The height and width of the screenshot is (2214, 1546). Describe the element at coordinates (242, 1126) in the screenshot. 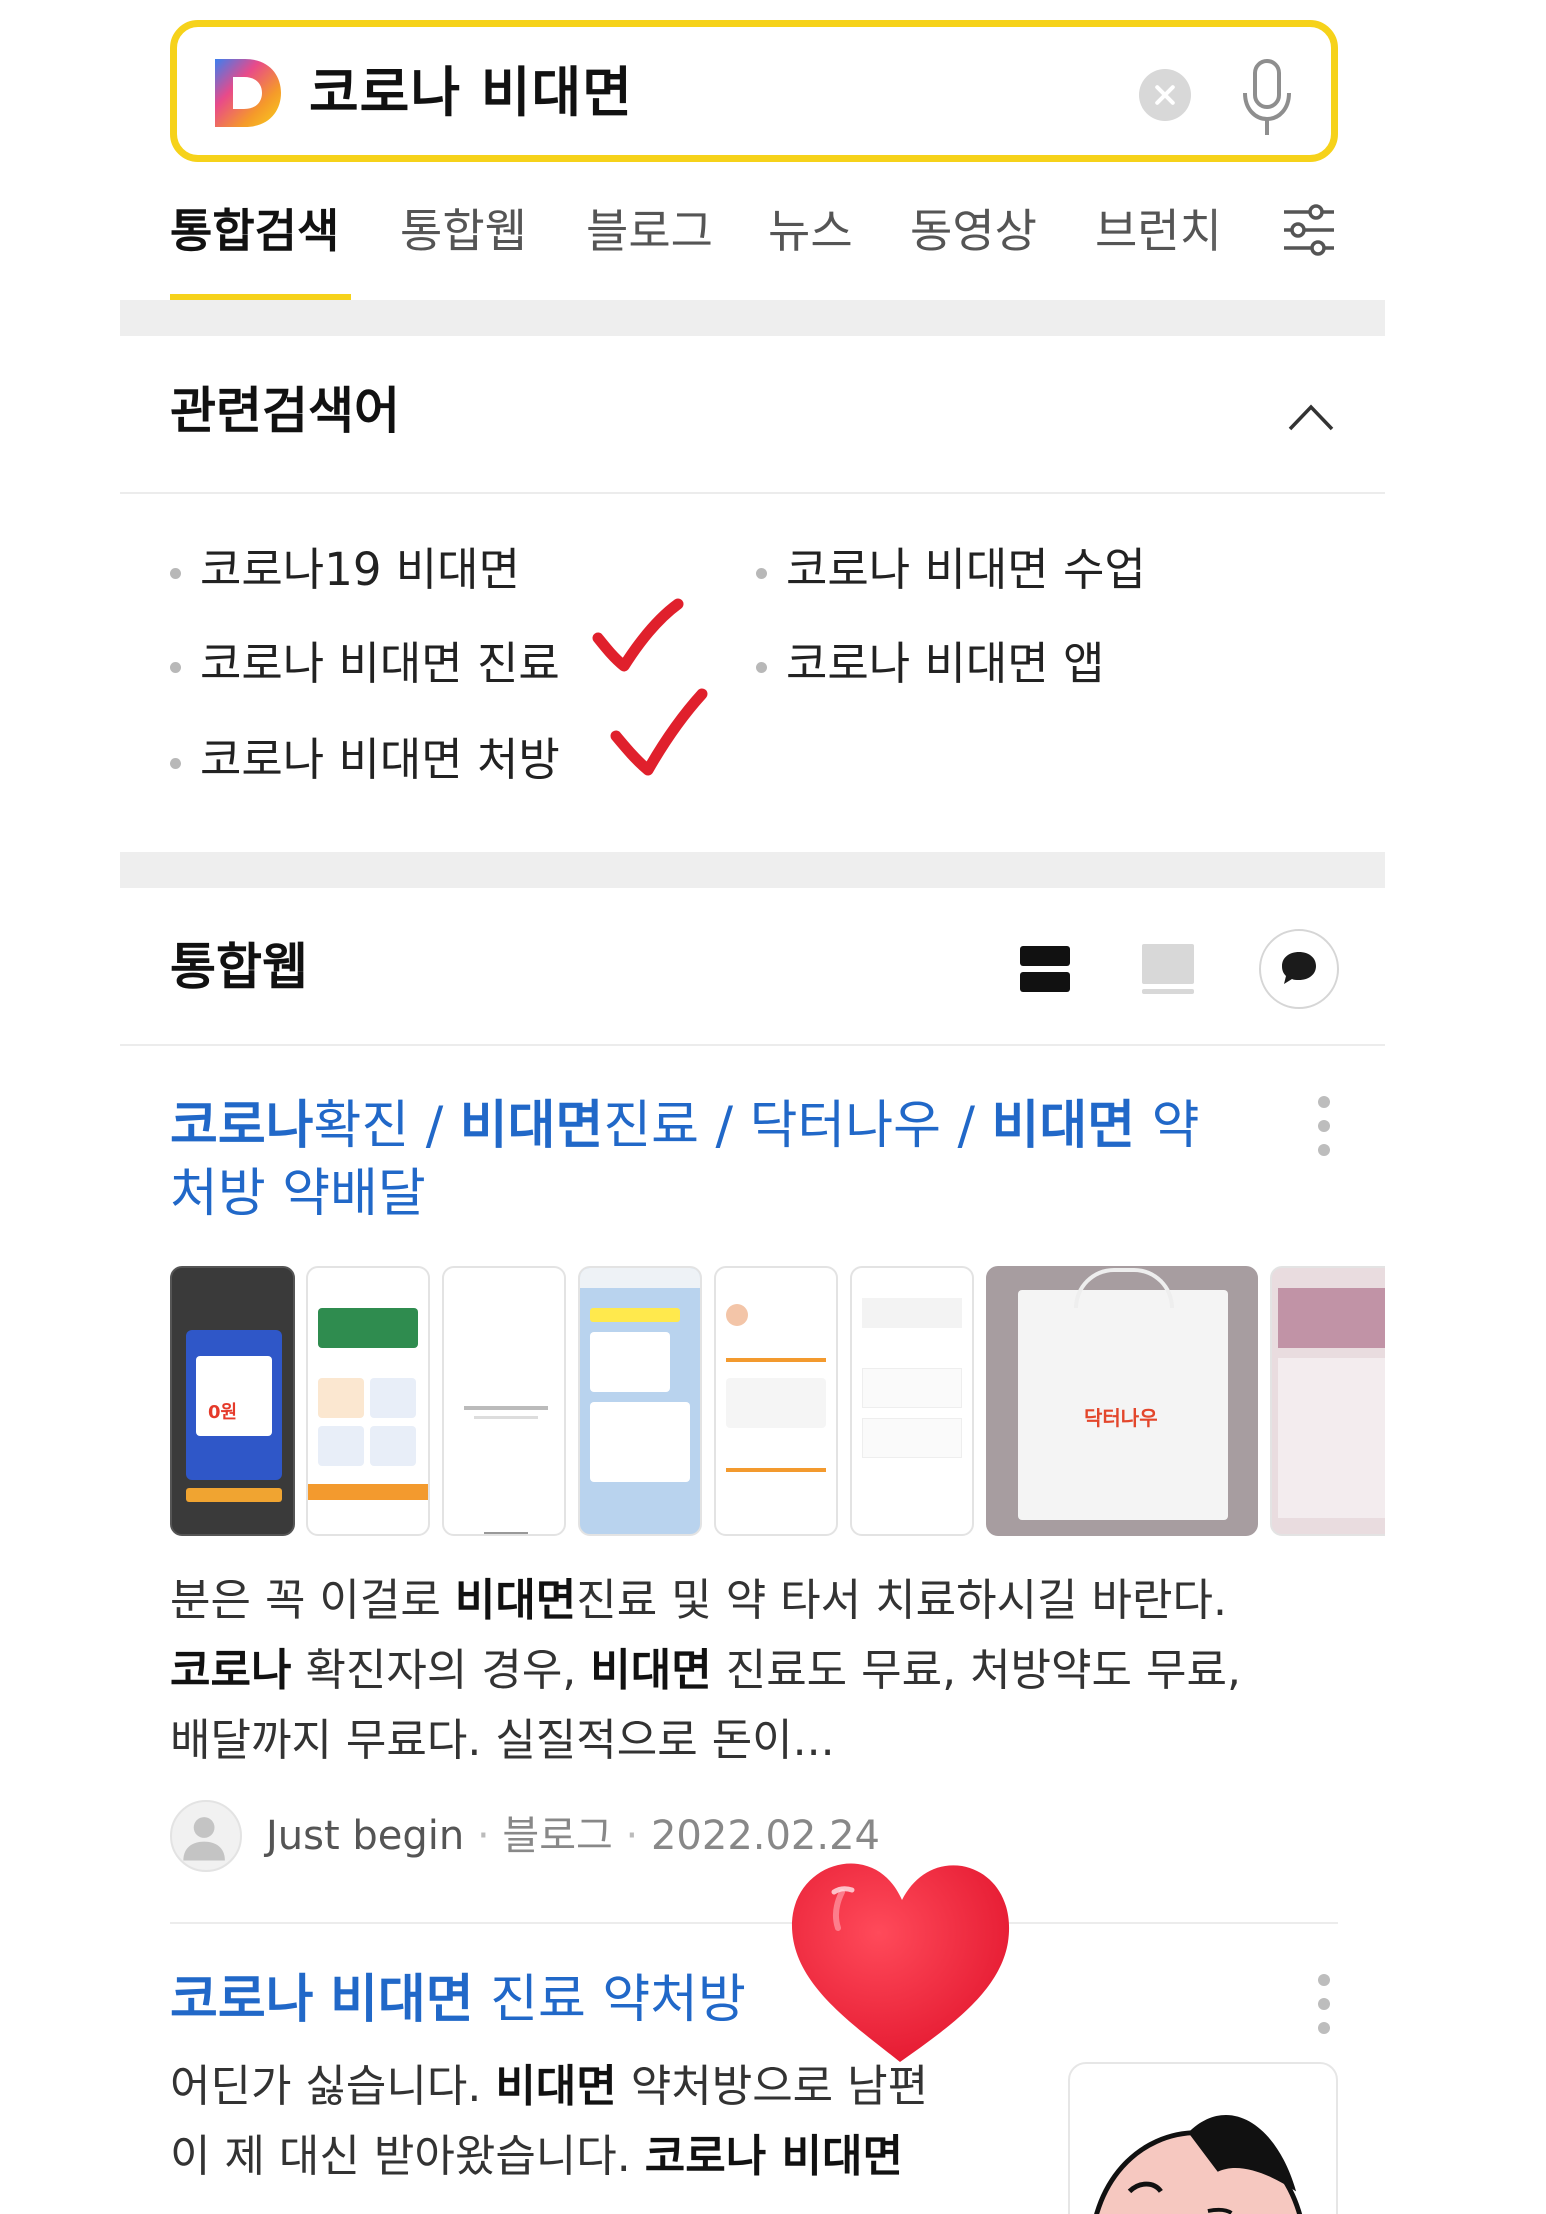

I see `result-1-title-part: 코로나` at that location.